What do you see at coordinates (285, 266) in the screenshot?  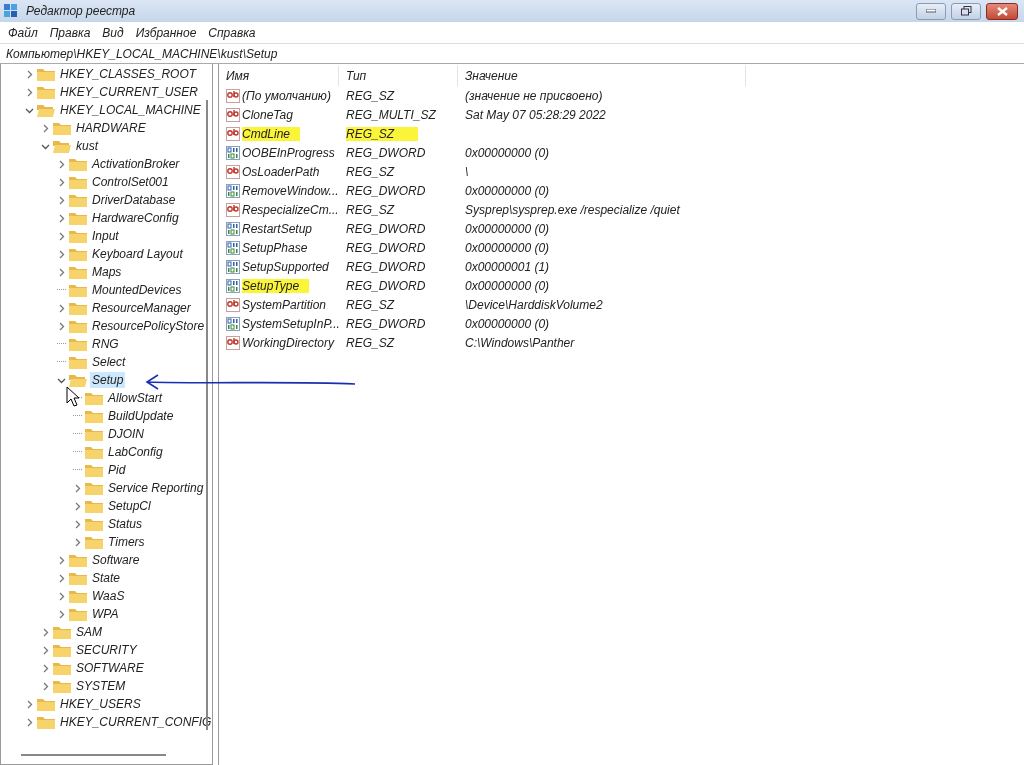 I see `value-name: SetupSupported` at bounding box center [285, 266].